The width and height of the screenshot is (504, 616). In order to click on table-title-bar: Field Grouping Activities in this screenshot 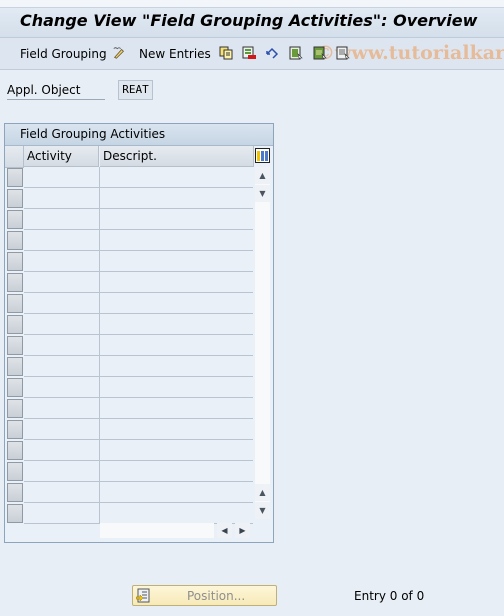, I will do `click(139, 135)`.